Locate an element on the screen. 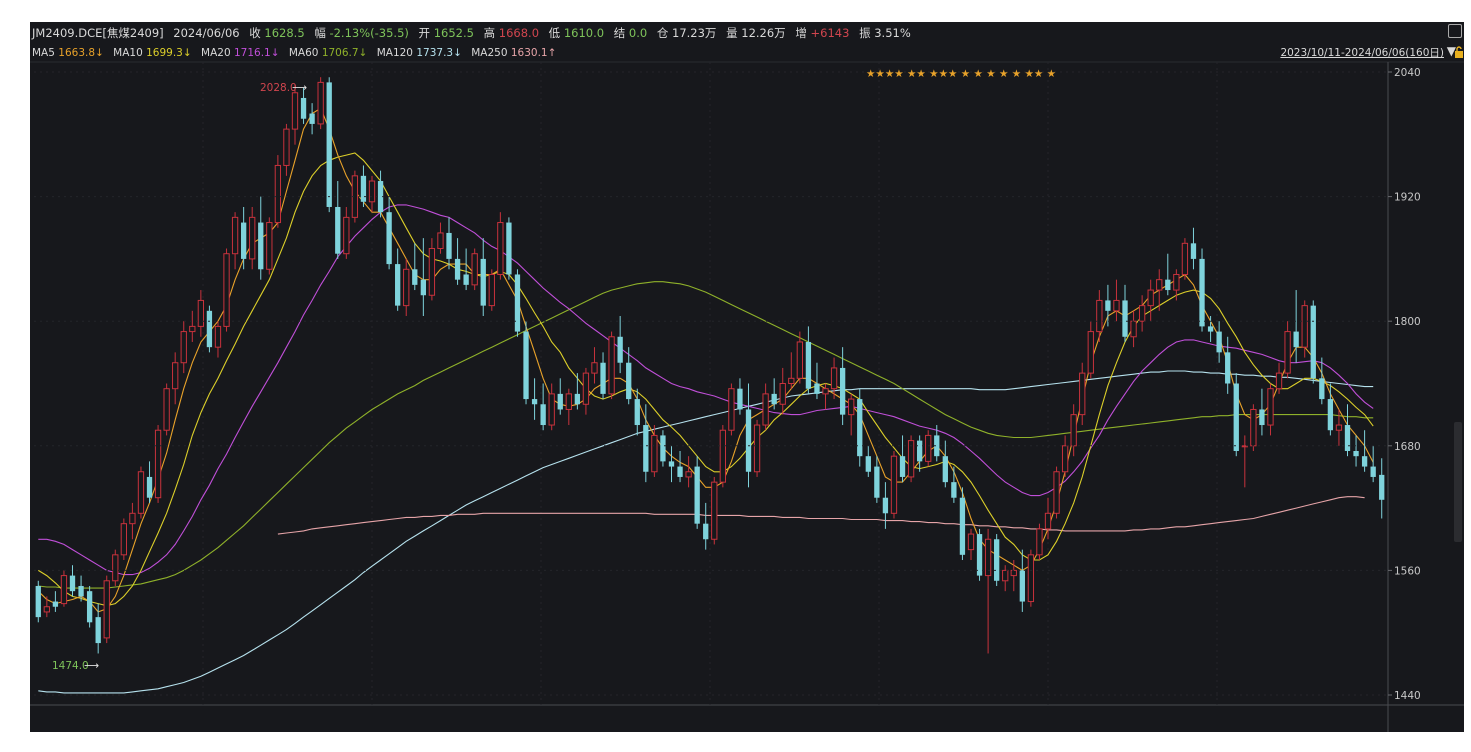 The height and width of the screenshot is (752, 1471). lock-icon is located at coordinates (1459, 52).